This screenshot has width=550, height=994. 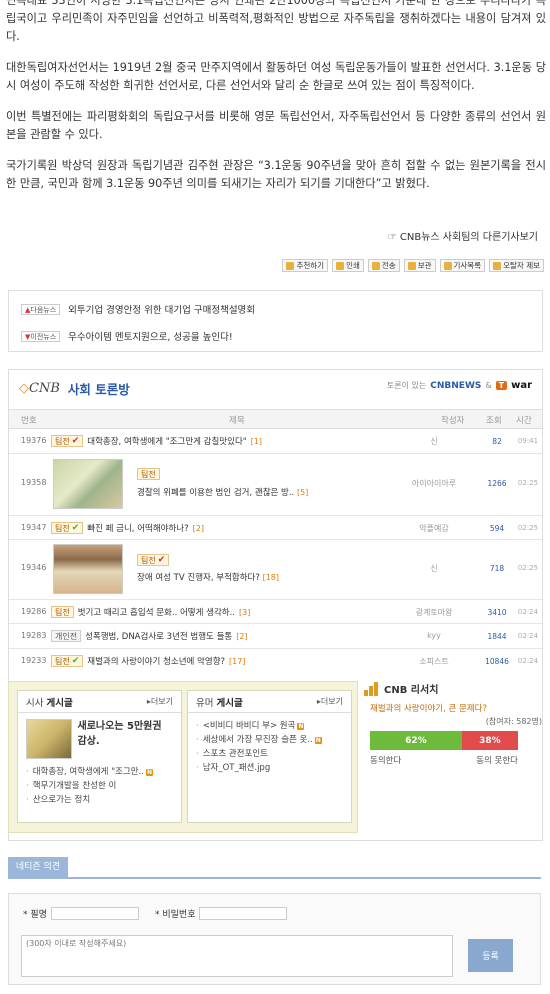 I want to click on recommend-button: 추천하기, so click(x=305, y=265).